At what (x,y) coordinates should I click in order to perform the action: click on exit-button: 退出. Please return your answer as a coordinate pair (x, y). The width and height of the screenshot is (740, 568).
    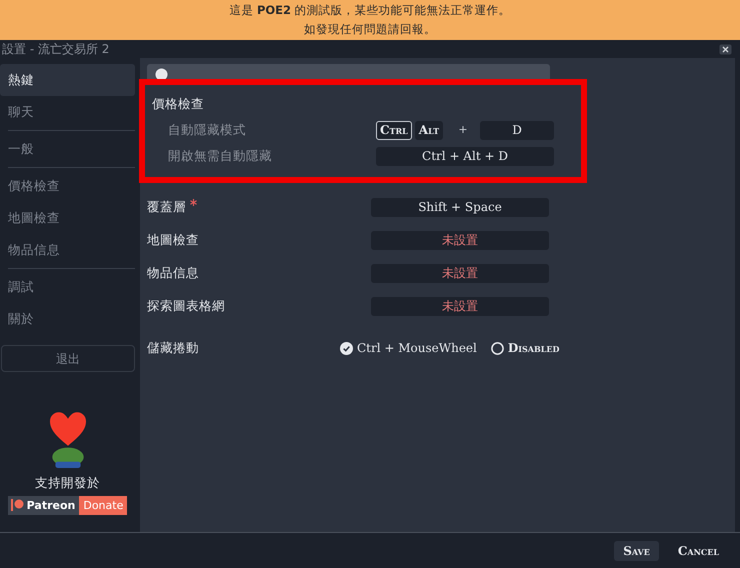
    Looking at the image, I should click on (68, 358).